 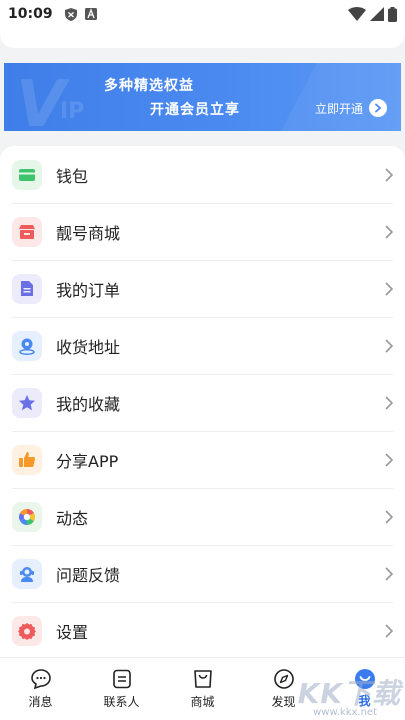 I want to click on menu-item-label: 动态, so click(x=72, y=518).